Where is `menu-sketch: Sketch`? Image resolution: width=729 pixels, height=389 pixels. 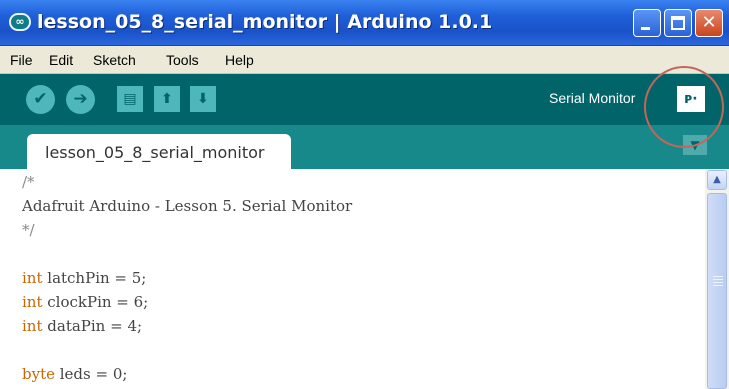 menu-sketch: Sketch is located at coordinates (114, 60).